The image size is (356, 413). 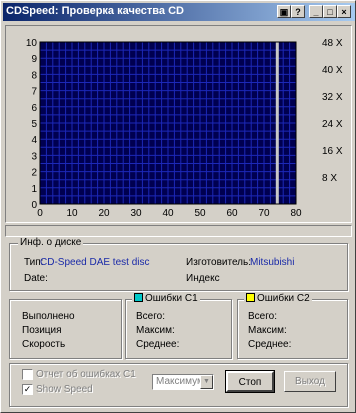 I want to click on c2-errors-text: Ошибки С2, so click(x=283, y=298).